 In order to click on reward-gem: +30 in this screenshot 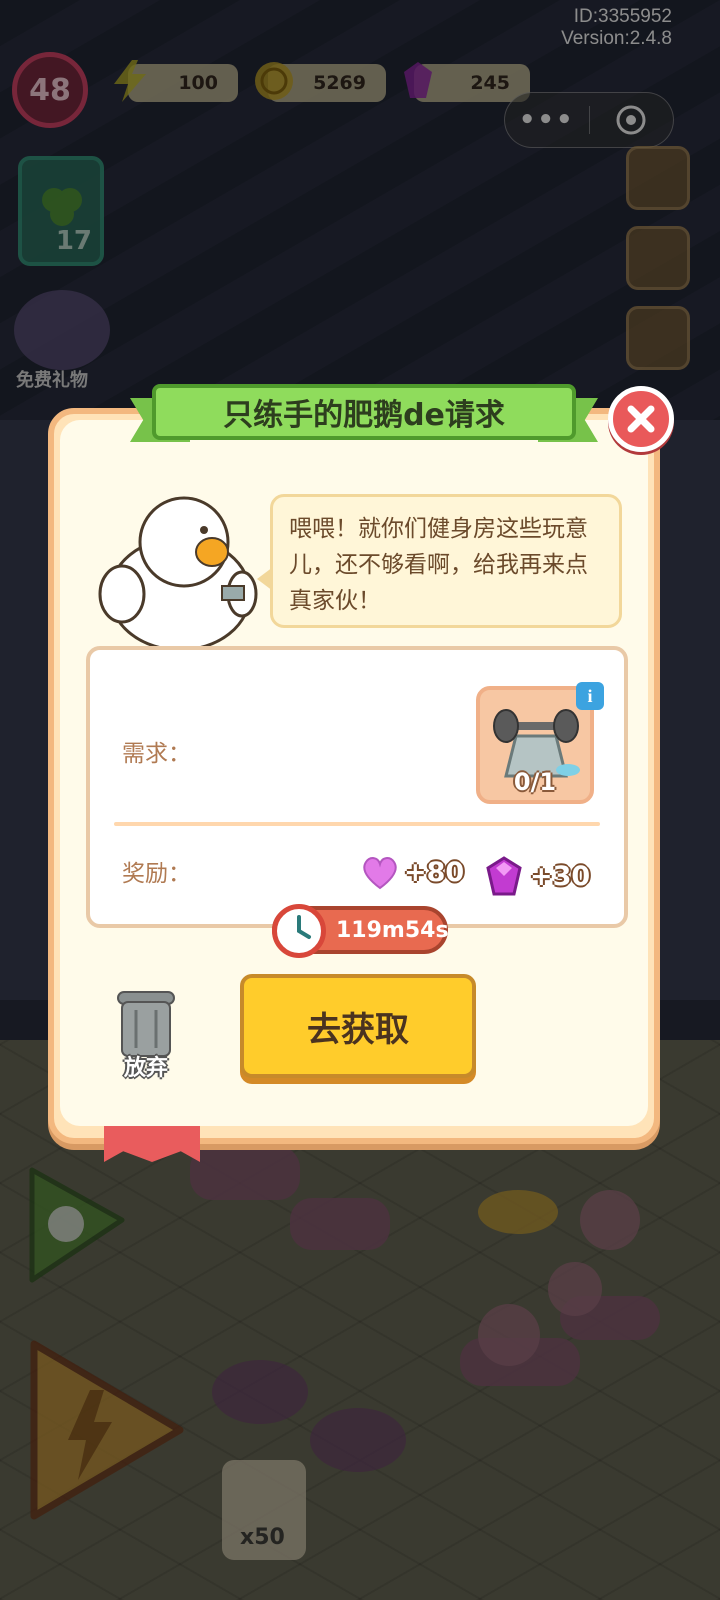, I will do `click(536, 876)`.